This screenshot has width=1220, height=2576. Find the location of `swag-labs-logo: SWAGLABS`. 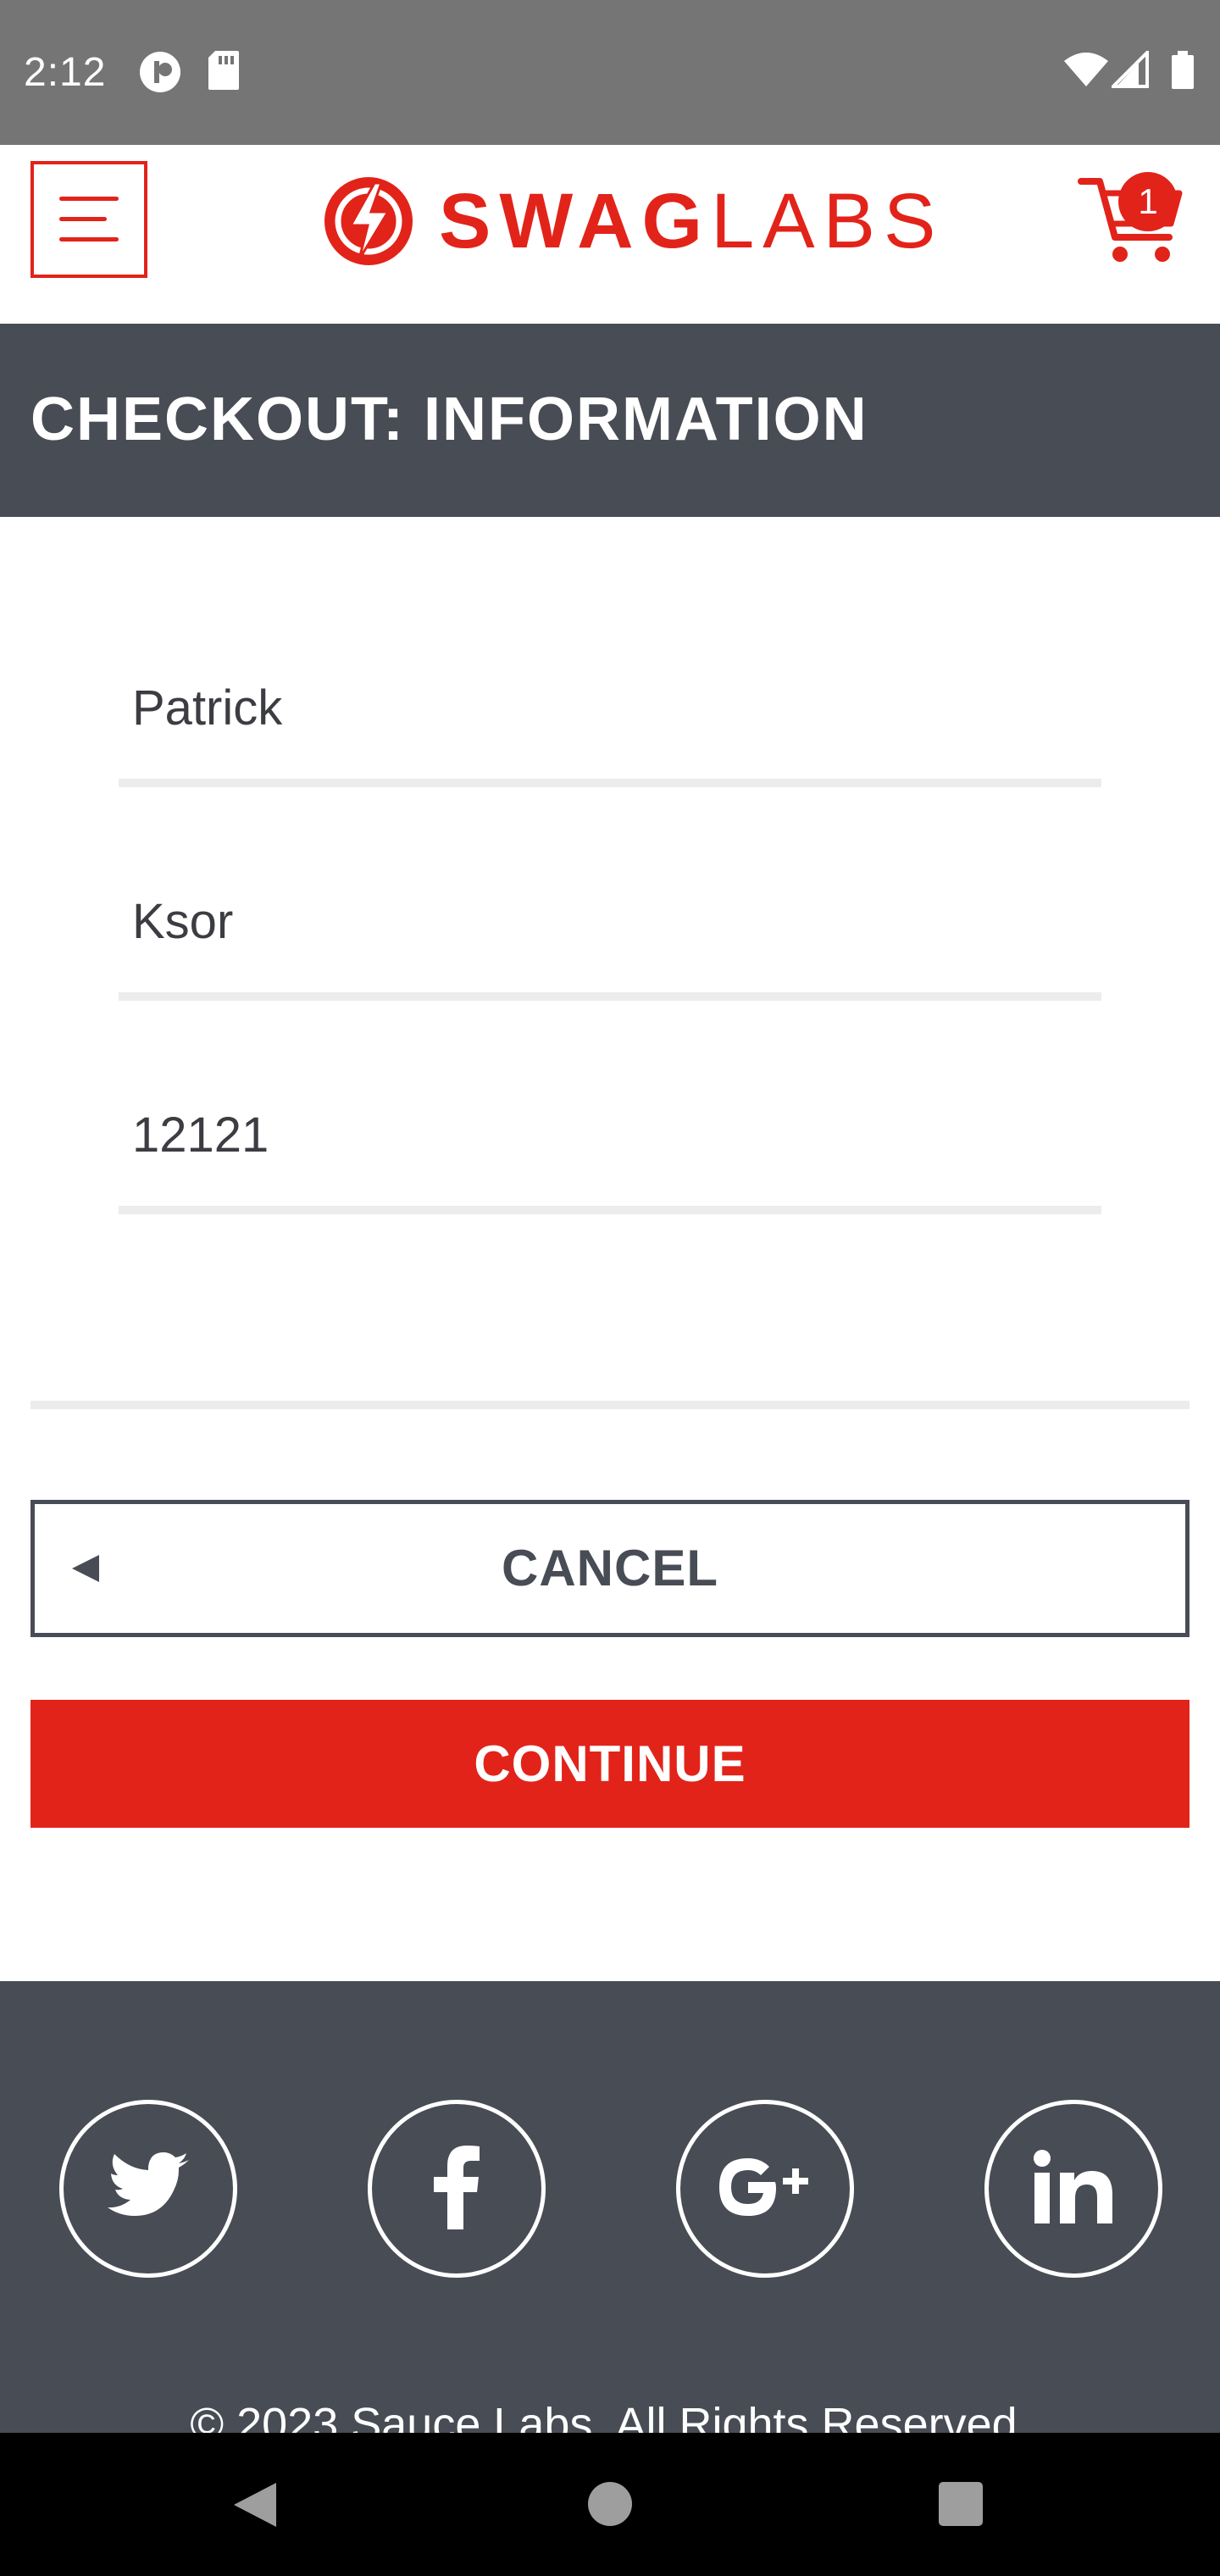

swag-labs-logo: SWAGLABS is located at coordinates (628, 221).